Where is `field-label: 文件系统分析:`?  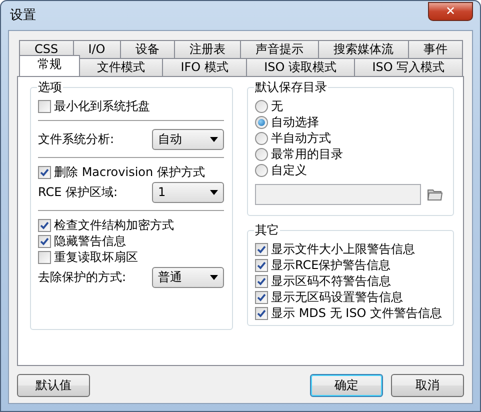
field-label: 文件系统分析: is located at coordinates (76, 139).